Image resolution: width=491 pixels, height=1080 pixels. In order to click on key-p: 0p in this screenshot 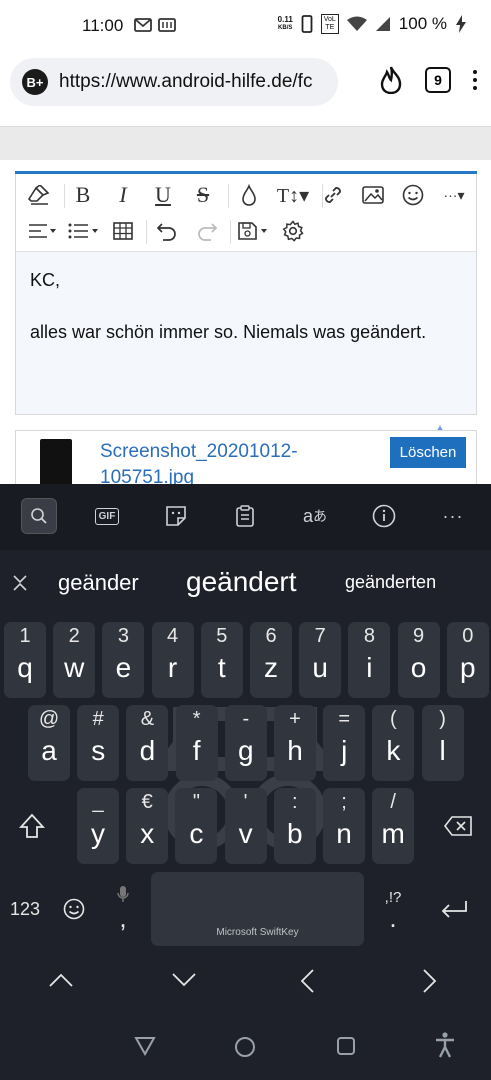, I will do `click(467, 660)`.